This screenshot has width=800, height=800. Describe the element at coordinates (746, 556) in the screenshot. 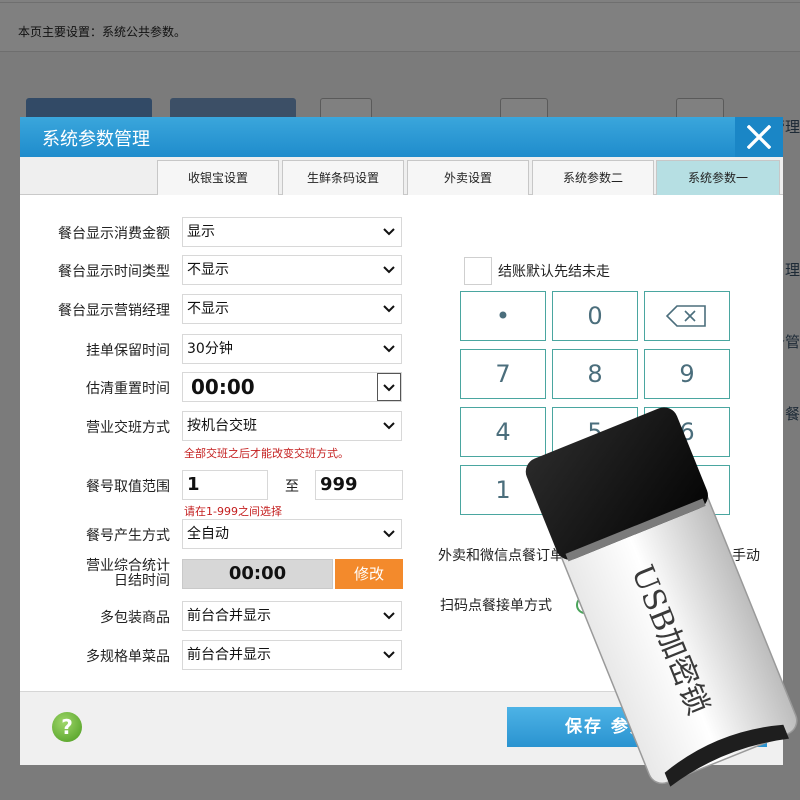

I see `takeaway-manual-label: 手动` at that location.